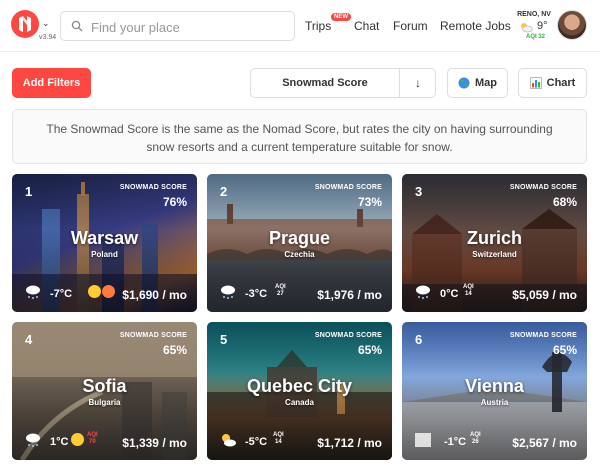  Describe the element at coordinates (475, 26) in the screenshot. I see `nav-remote-jobs: Remote Jobs` at that location.